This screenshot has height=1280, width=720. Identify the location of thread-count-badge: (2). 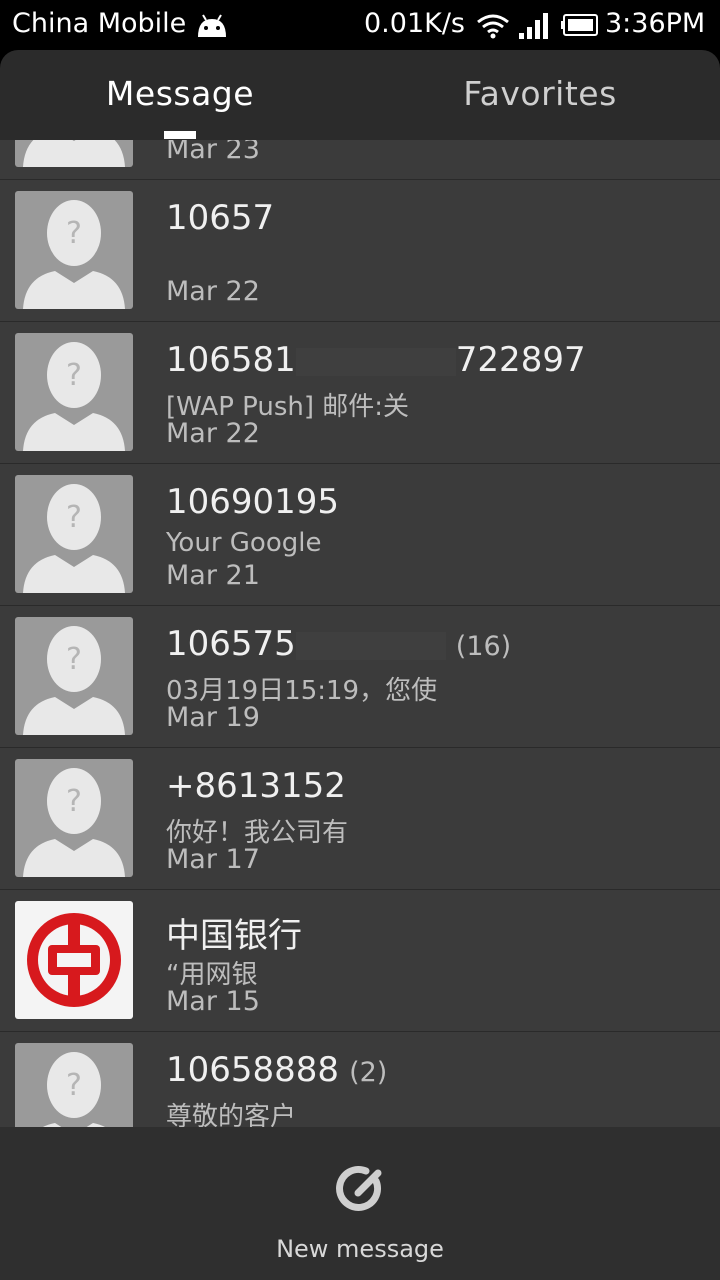
(368, 1072).